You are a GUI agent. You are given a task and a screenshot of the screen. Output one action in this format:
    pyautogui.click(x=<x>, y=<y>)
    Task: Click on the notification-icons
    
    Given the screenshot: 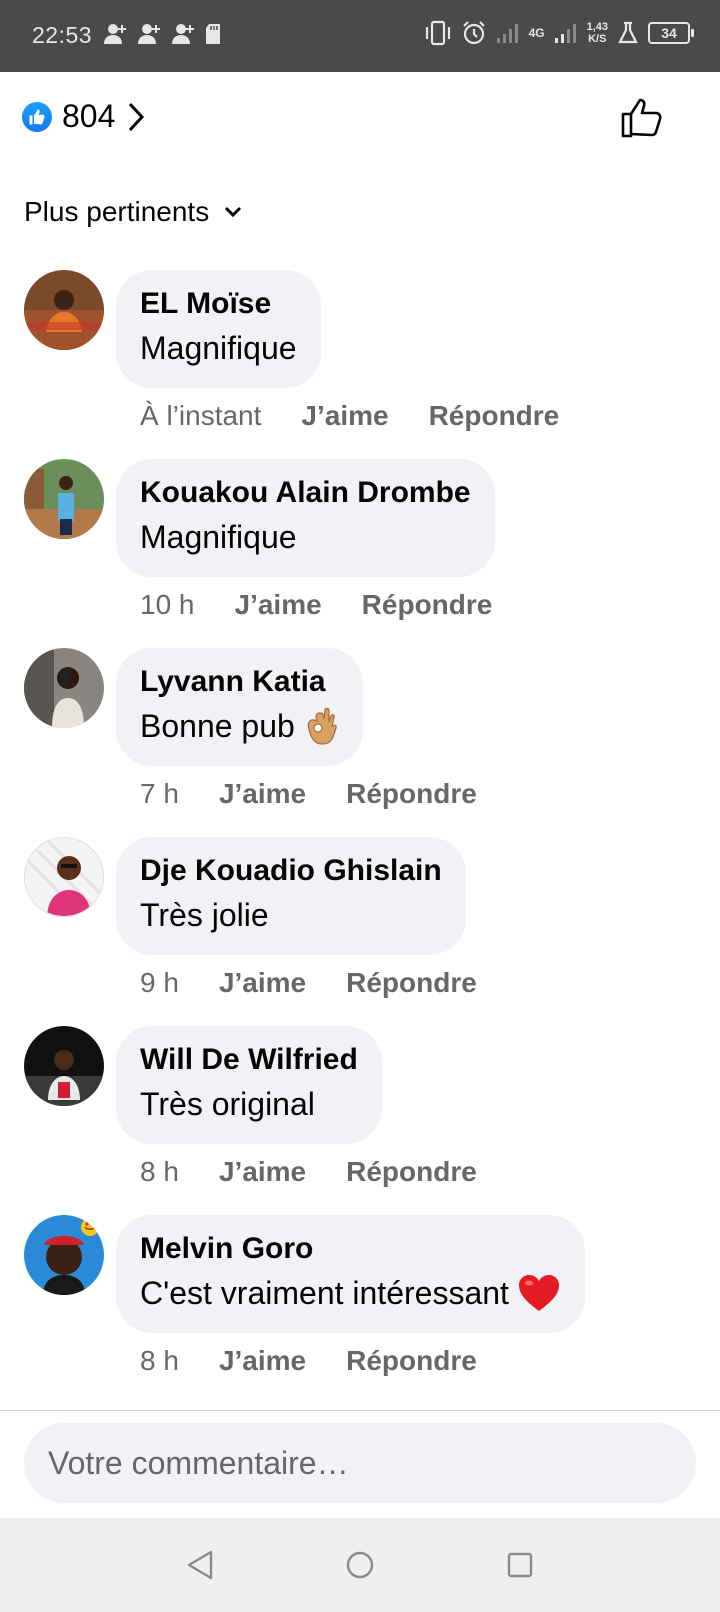 What is the action you would take?
    pyautogui.click(x=162, y=34)
    